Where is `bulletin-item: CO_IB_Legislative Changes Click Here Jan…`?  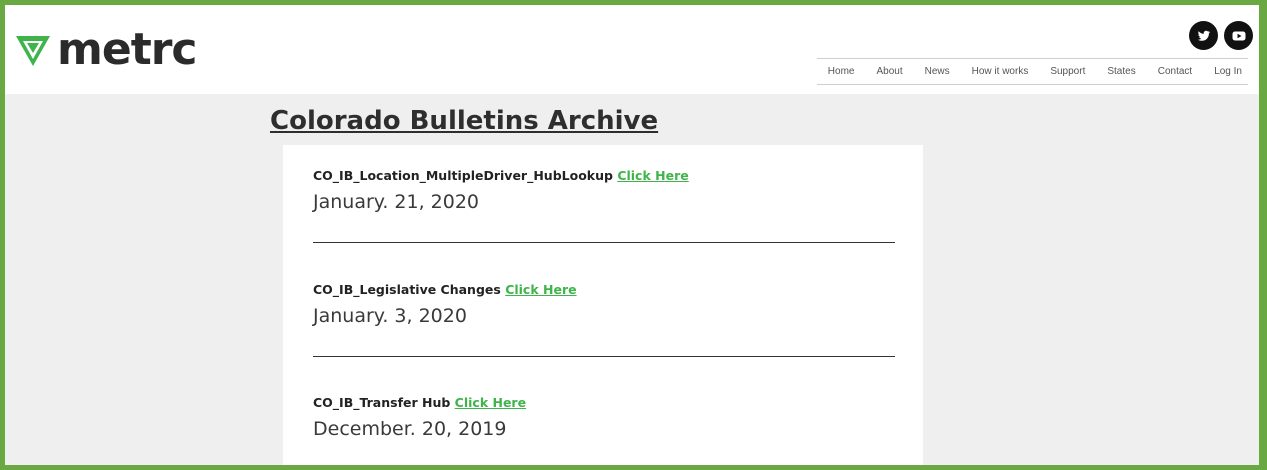
bulletin-item: CO_IB_Legislative Changes Click Here Jan… is located at coordinates (604, 319).